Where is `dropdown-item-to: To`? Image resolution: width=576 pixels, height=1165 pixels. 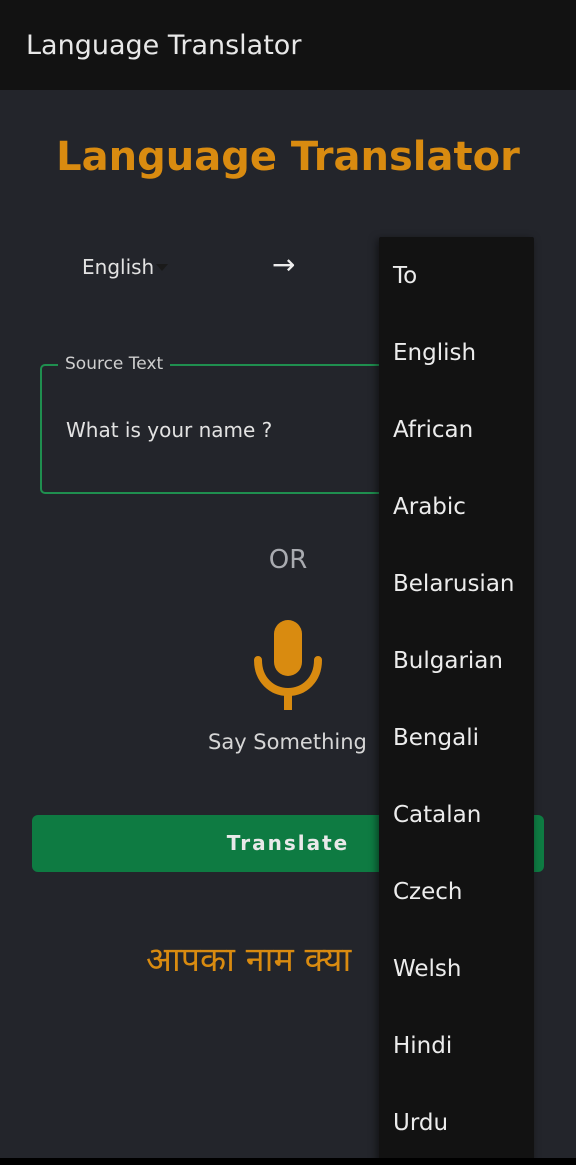
dropdown-item-to: To is located at coordinates (456, 275).